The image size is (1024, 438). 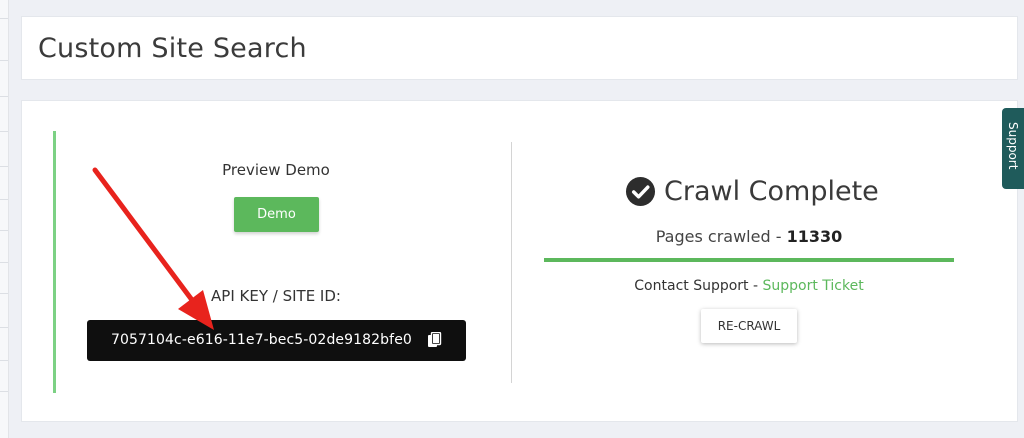 I want to click on demo-button: Demo, so click(x=276, y=214).